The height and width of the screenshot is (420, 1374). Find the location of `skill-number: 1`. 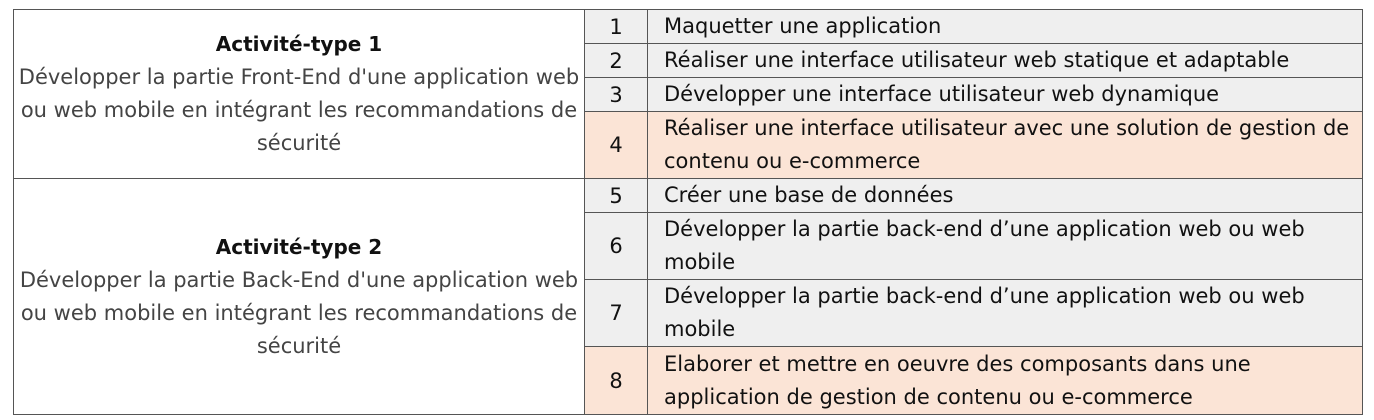

skill-number: 1 is located at coordinates (616, 26).